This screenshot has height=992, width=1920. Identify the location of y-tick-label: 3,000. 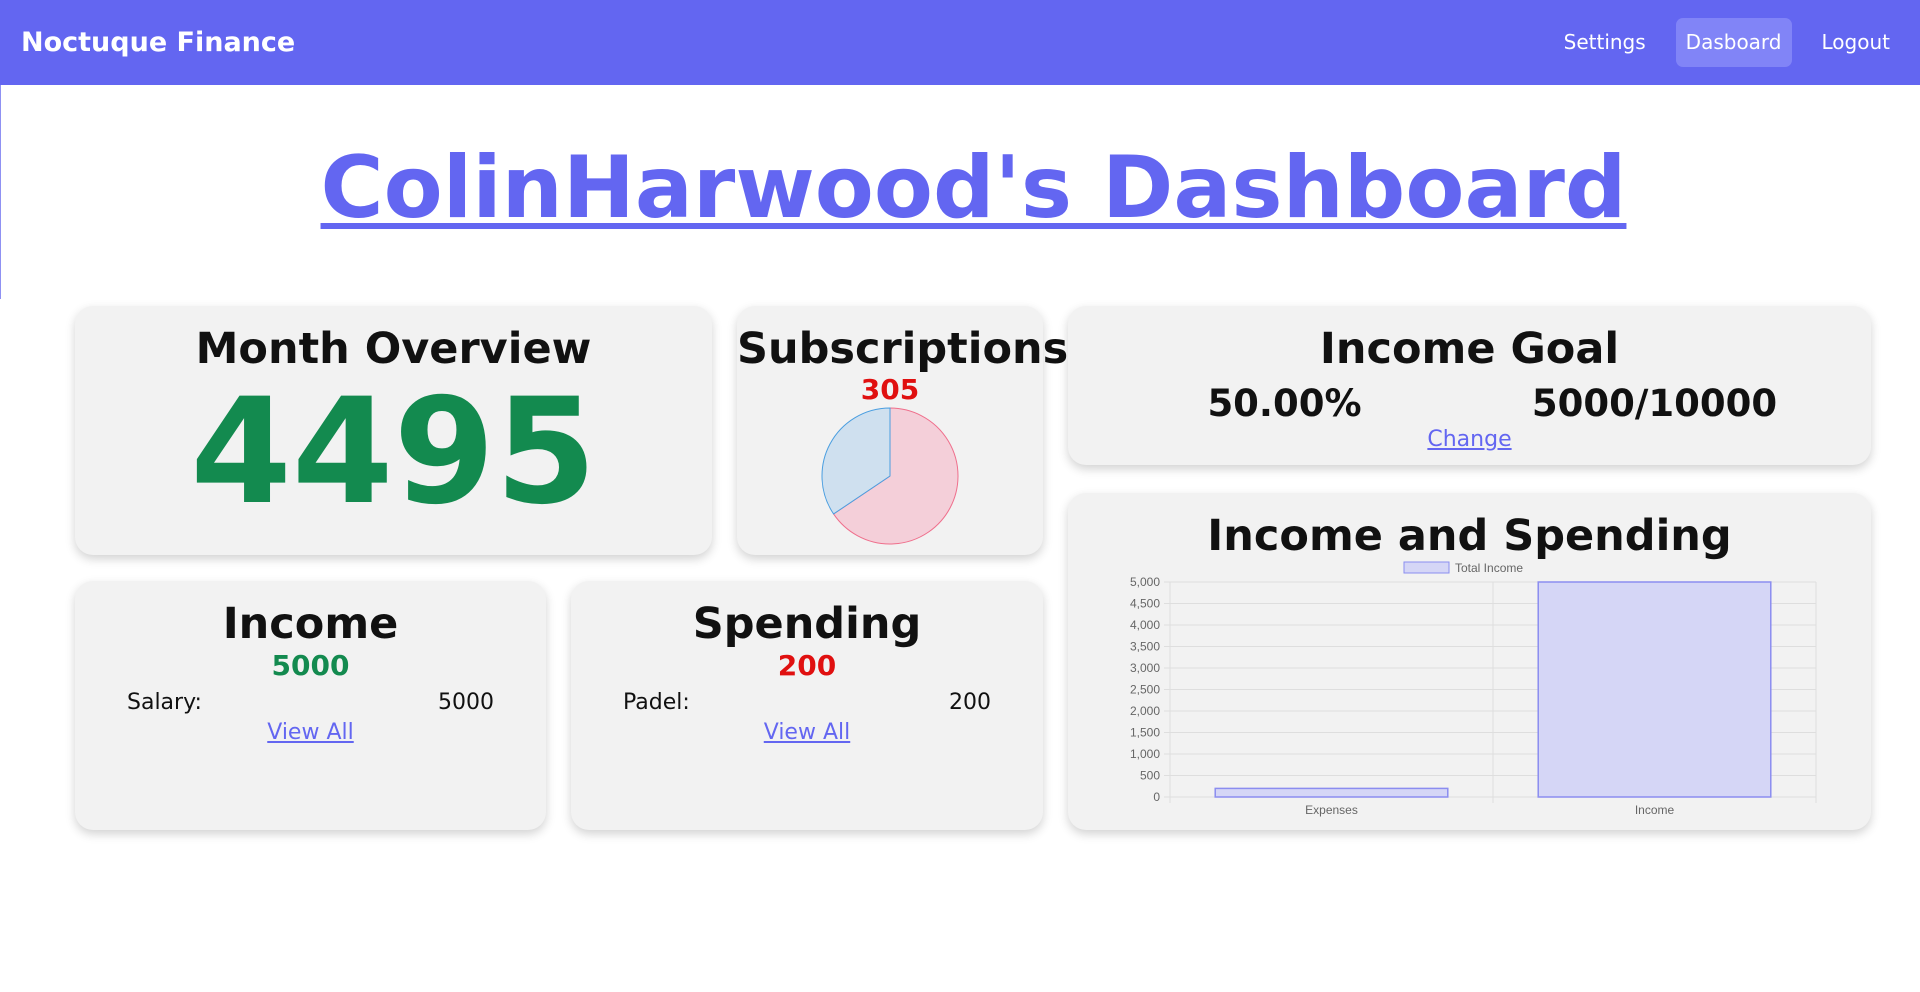
(1145, 668).